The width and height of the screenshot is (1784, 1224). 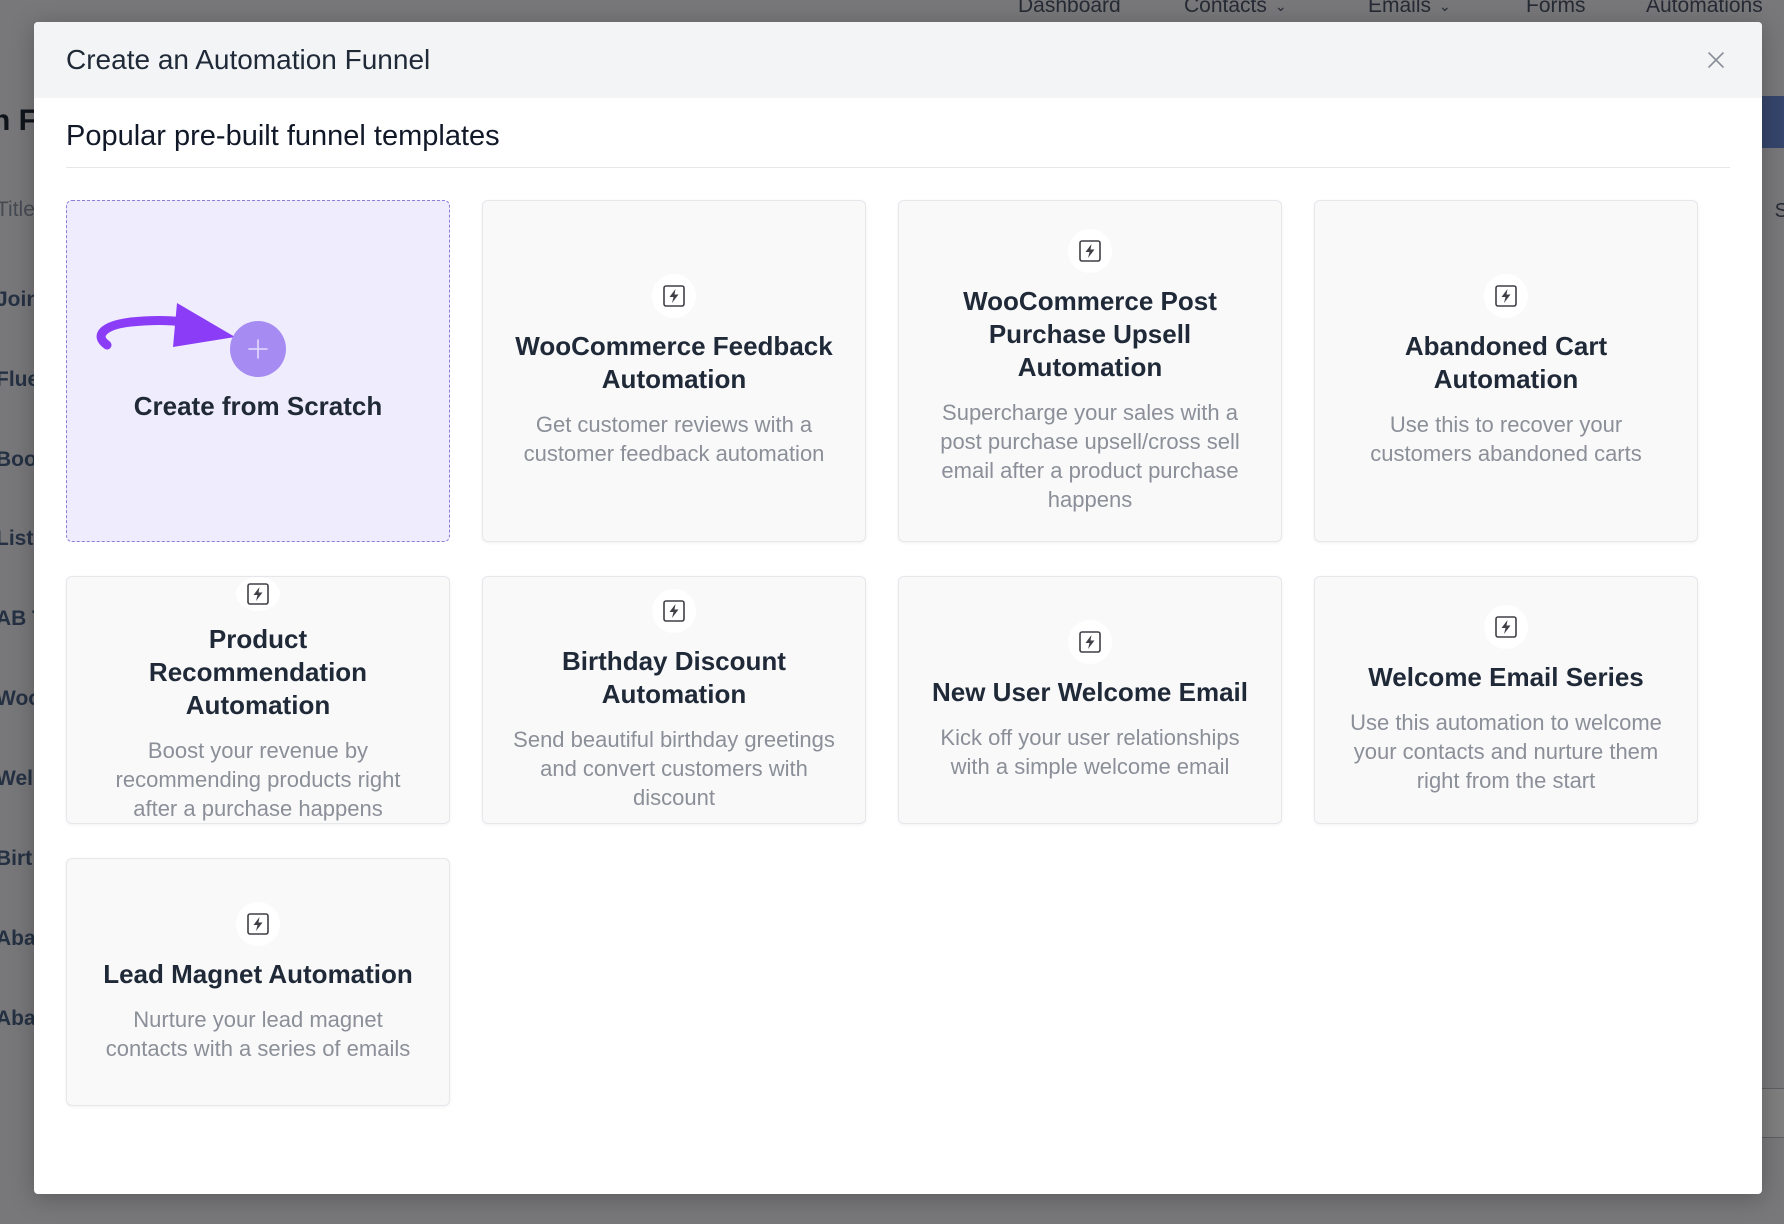 What do you see at coordinates (898, 60) in the screenshot?
I see `modal-header: Create an Automation Funnel` at bounding box center [898, 60].